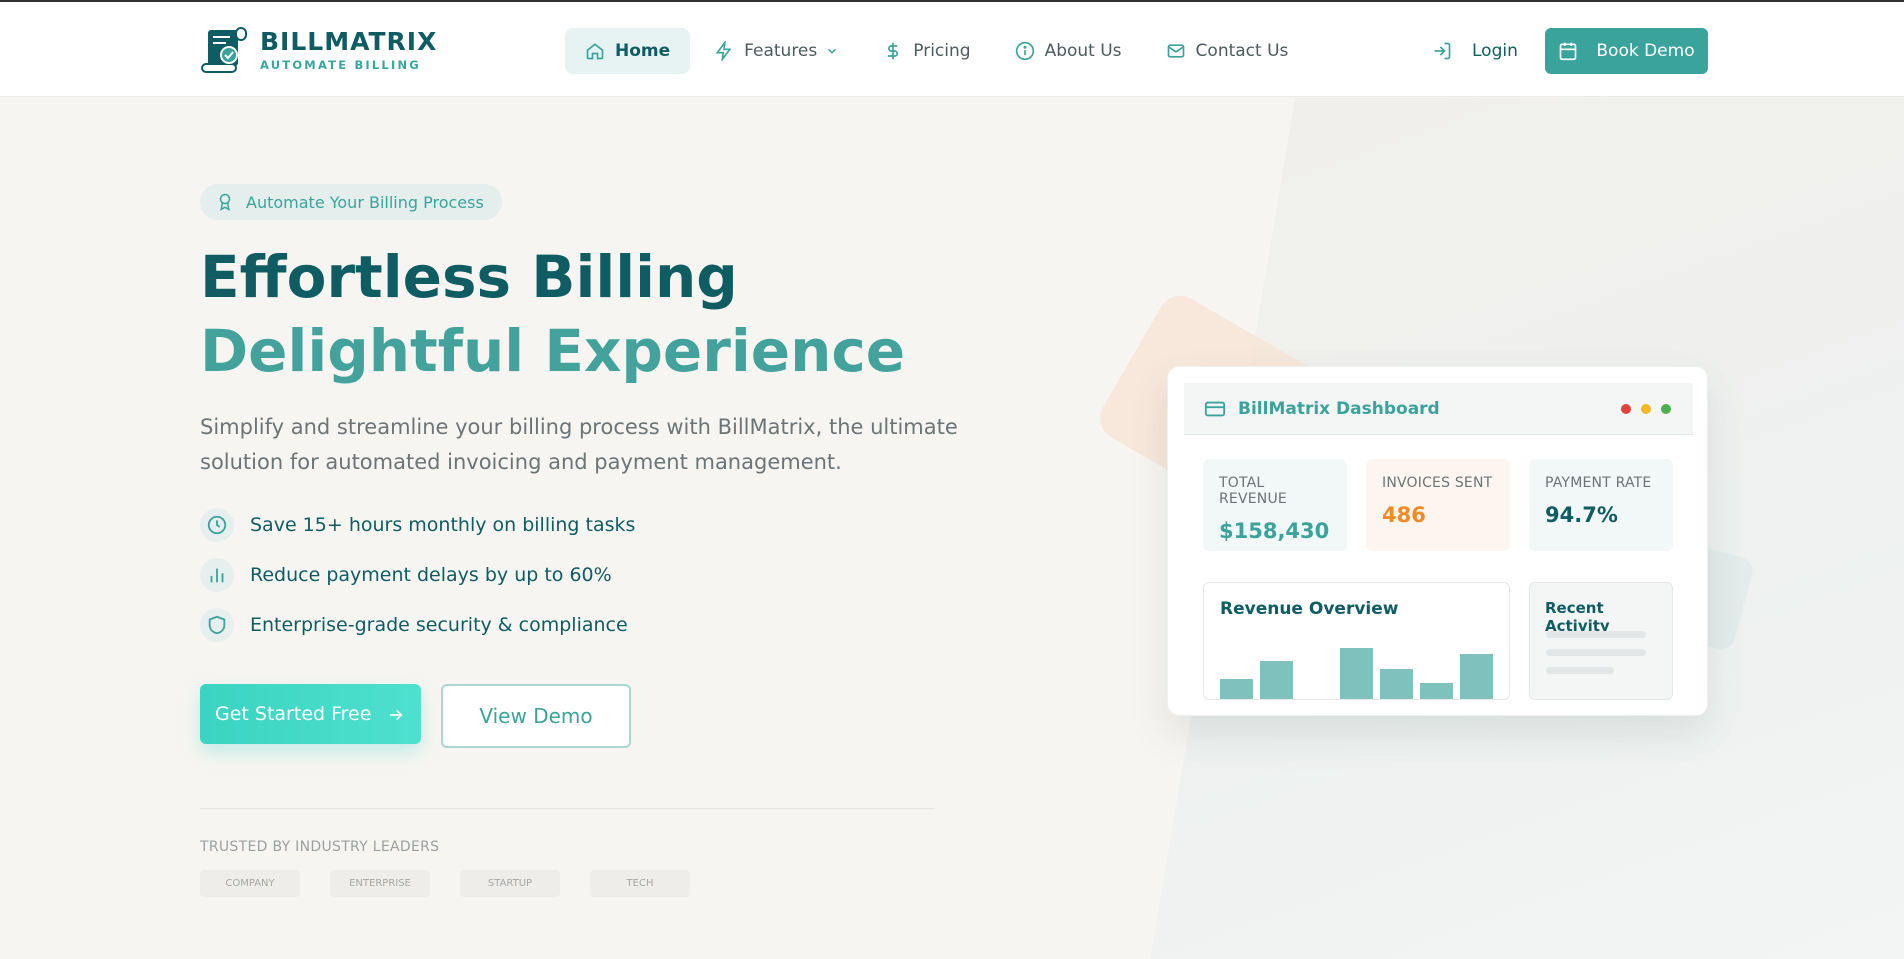  I want to click on recent-activity-title: Recent Activity, so click(1577, 617).